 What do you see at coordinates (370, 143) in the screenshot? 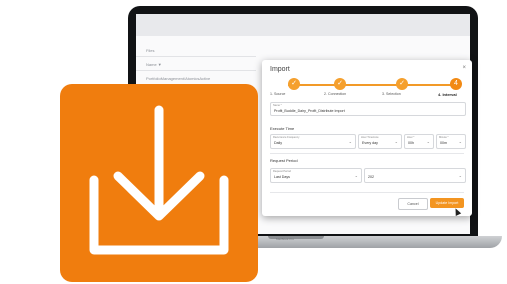
I see `field-value: Every day` at bounding box center [370, 143].